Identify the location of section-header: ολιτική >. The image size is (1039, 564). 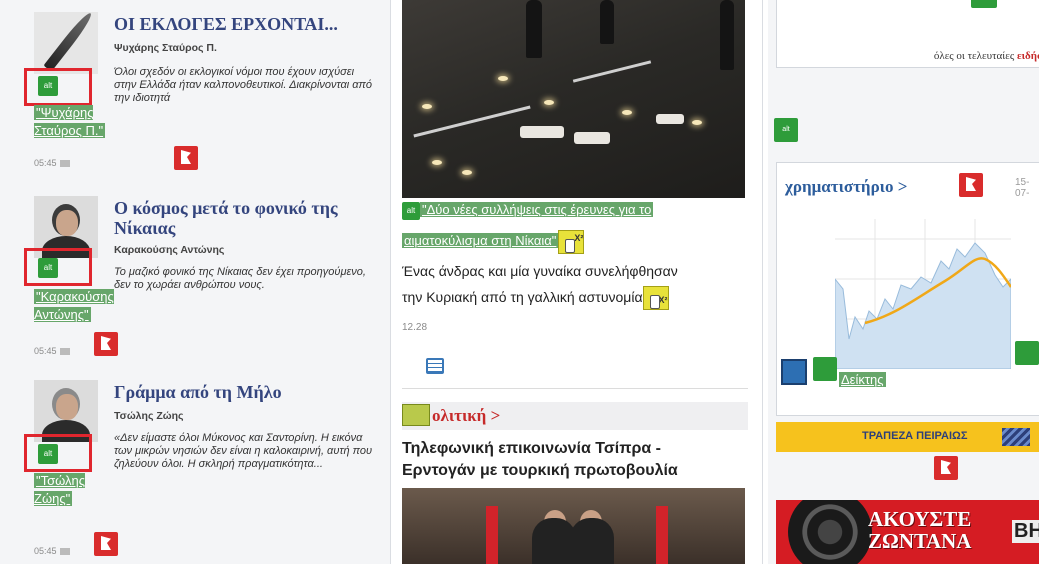
(575, 416).